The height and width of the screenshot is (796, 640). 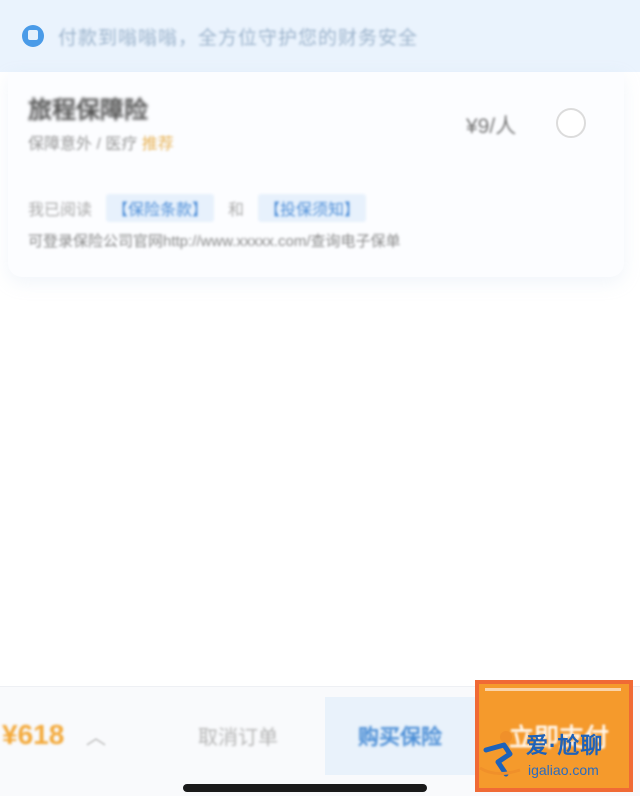 I want to click on watermark-title: 爱·尬聊, so click(x=565, y=745).